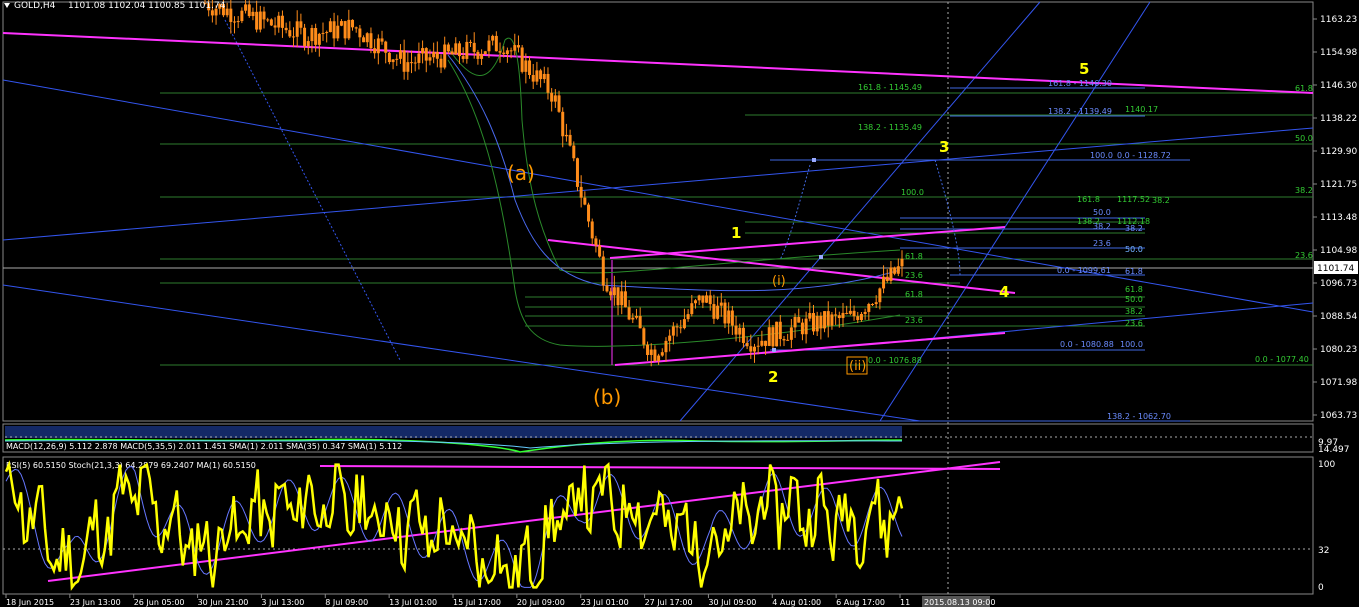 This screenshot has width=1359, height=607. What do you see at coordinates (814, 160) in the screenshot?
I see `anchor-point` at bounding box center [814, 160].